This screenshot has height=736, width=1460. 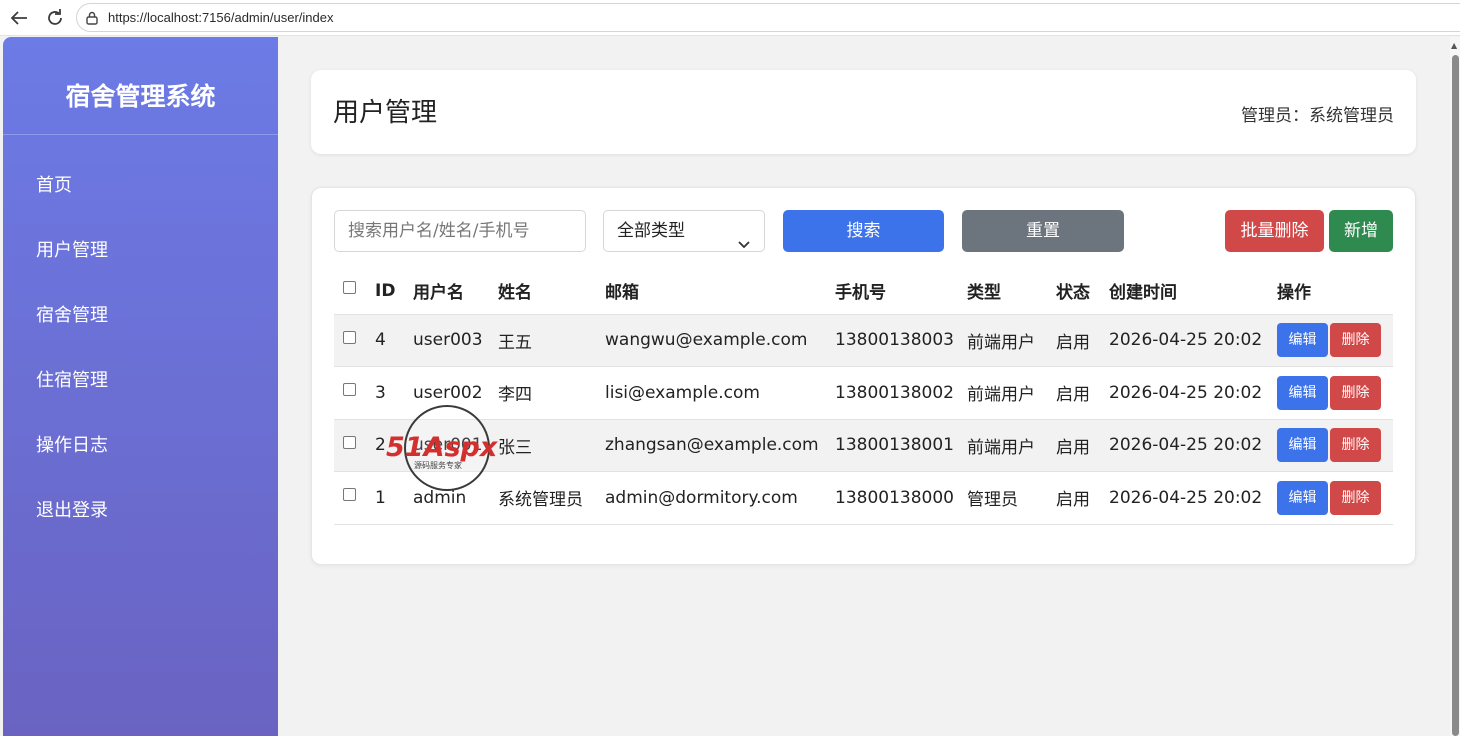 What do you see at coordinates (460, 231) in the screenshot?
I see `search-input` at bounding box center [460, 231].